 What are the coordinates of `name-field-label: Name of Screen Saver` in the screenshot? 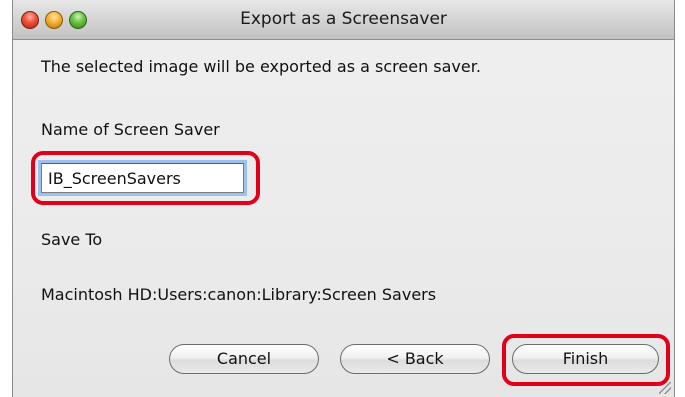 It's located at (130, 129).